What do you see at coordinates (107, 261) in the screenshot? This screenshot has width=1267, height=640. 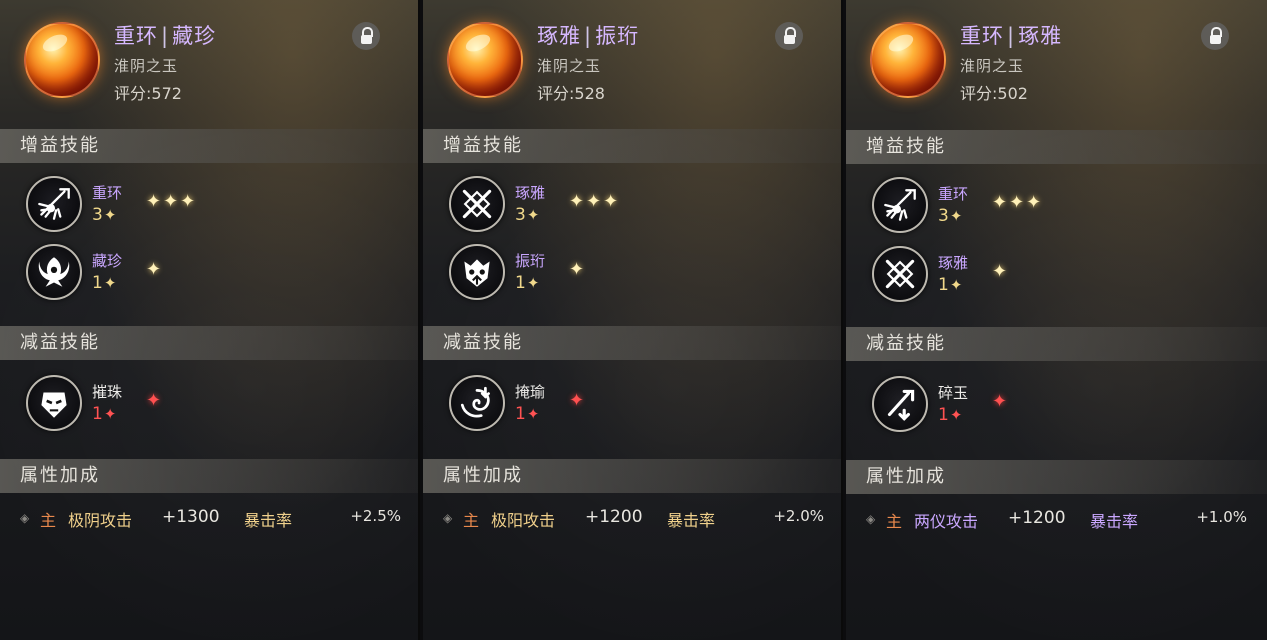 I see `buff-skill-name: 藏珍` at bounding box center [107, 261].